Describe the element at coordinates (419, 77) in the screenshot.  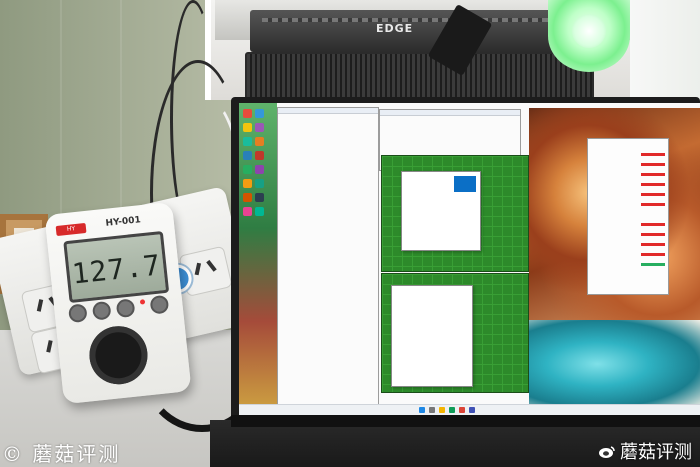
I see `gpu-heatsink` at that location.